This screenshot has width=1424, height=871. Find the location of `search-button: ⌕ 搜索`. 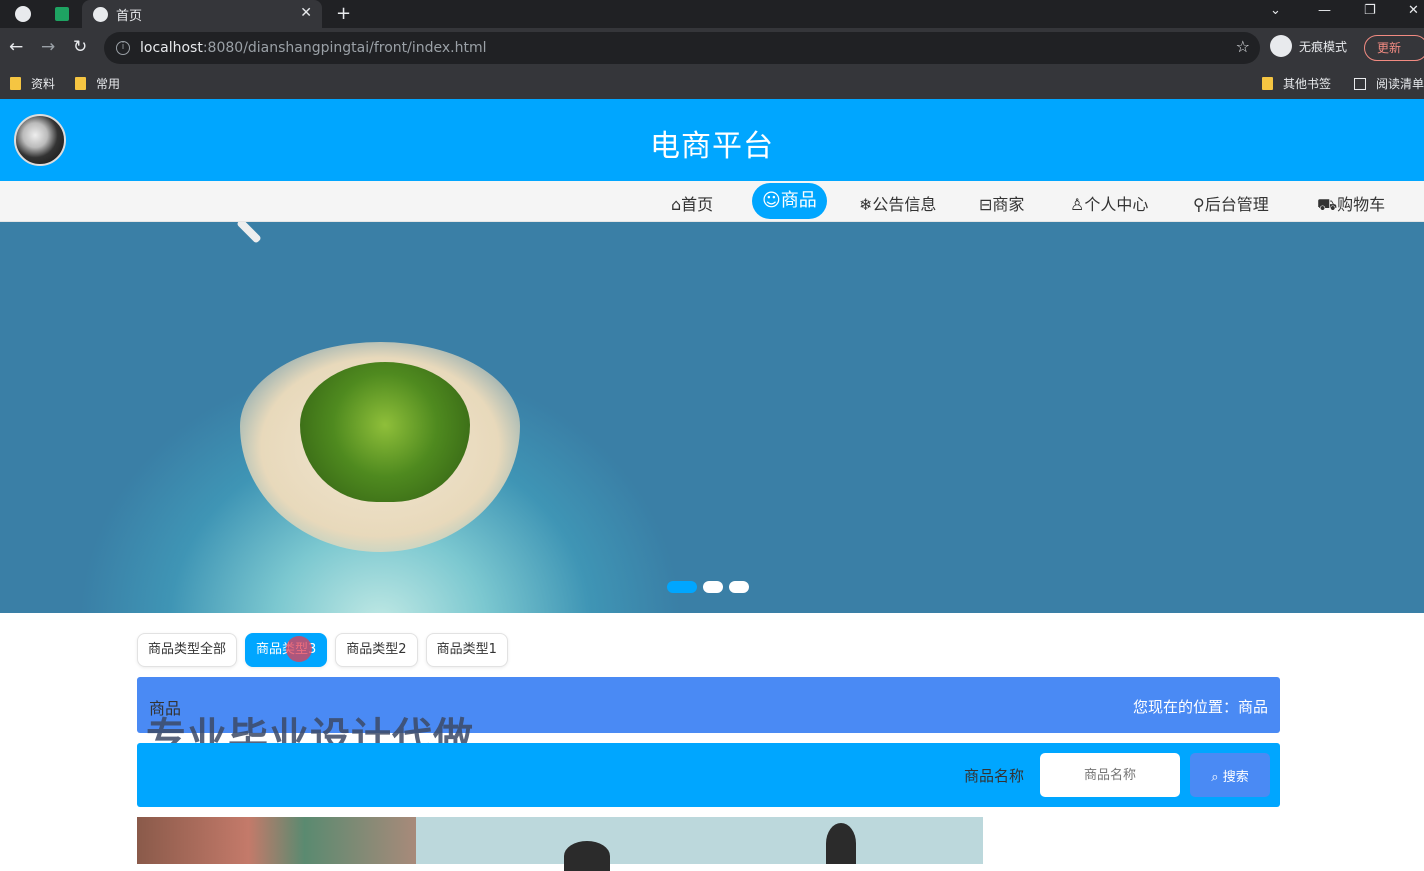

search-button: ⌕ 搜索 is located at coordinates (1230, 775).